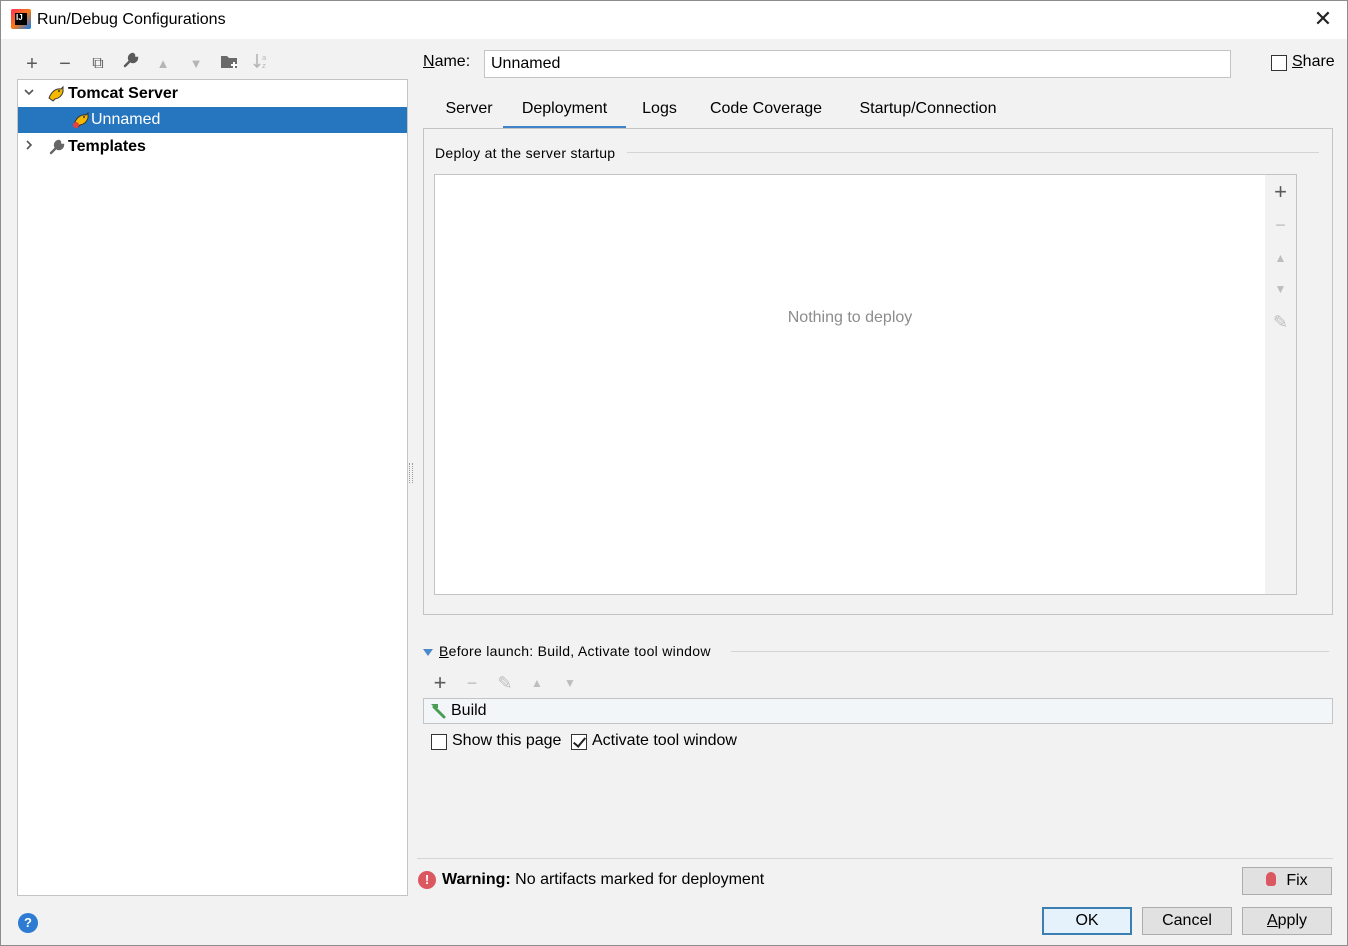  I want to click on cancel-button: Cancel, so click(1187, 921).